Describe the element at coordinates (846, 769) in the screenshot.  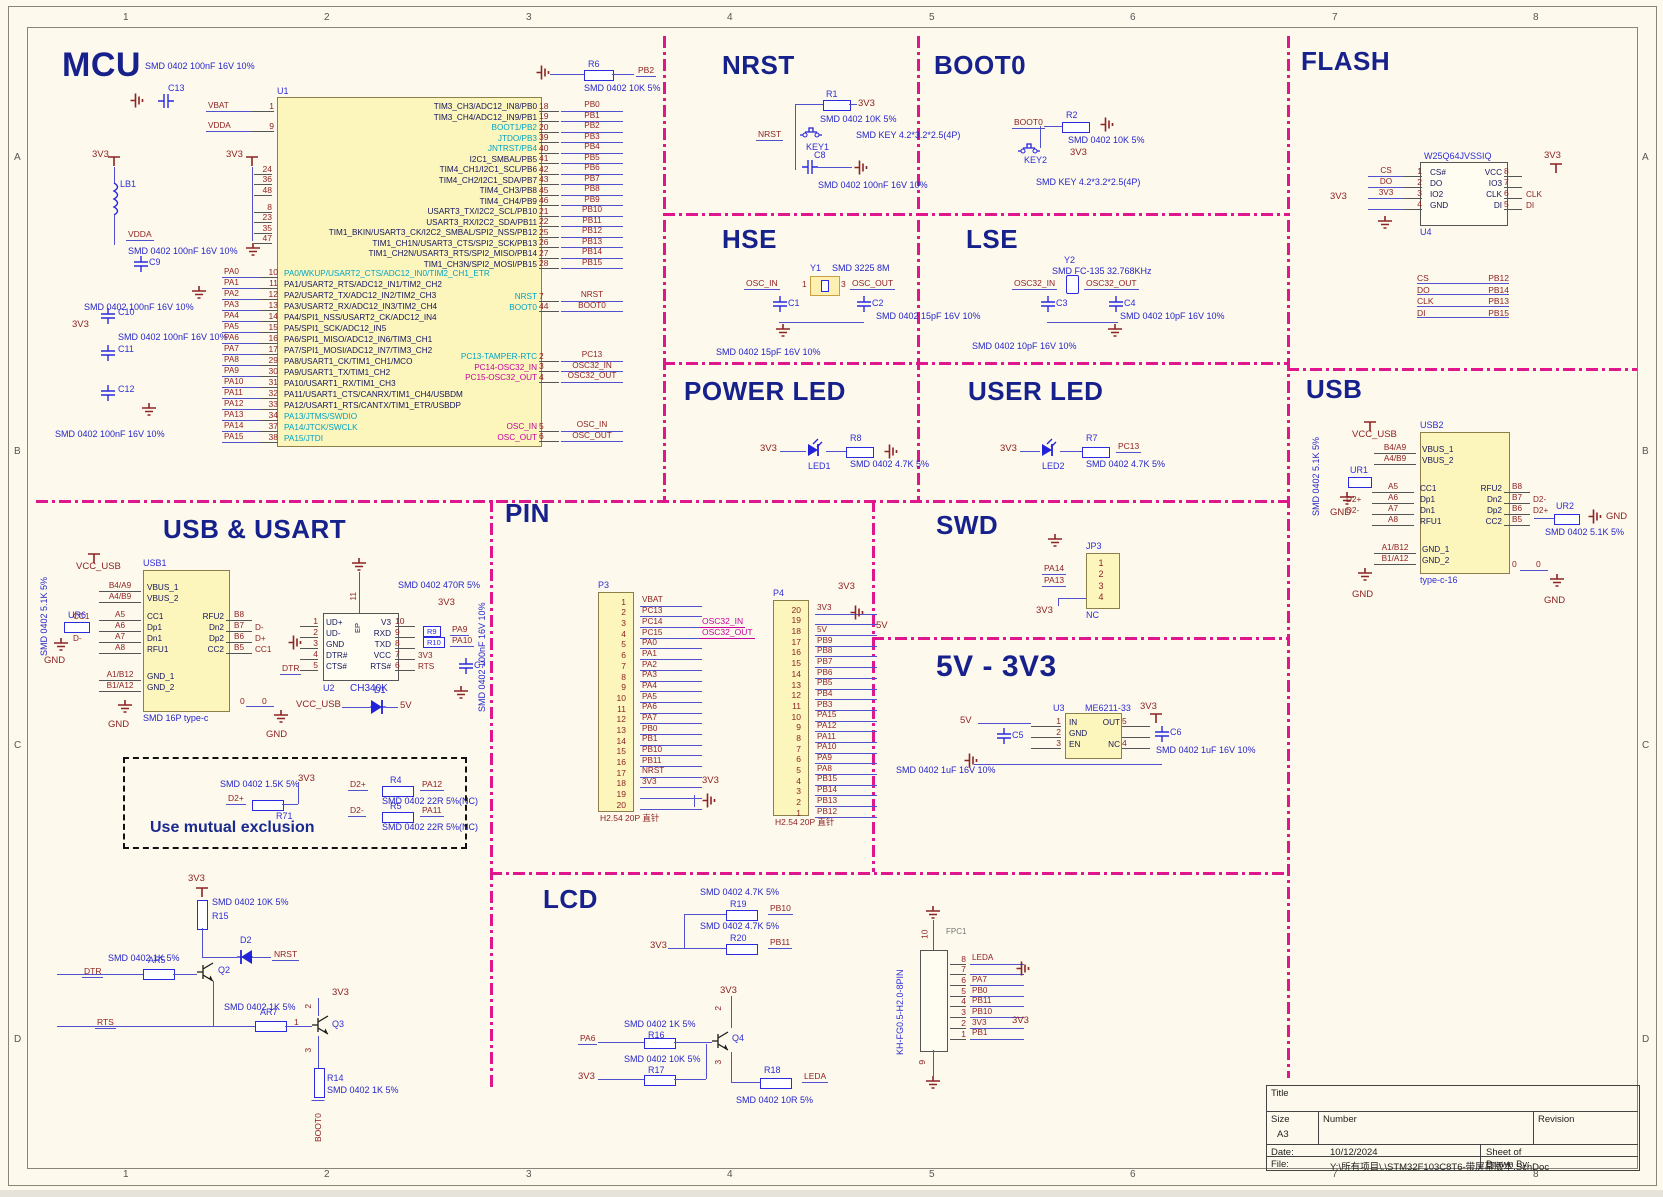
I see `net-label: PA8` at that location.